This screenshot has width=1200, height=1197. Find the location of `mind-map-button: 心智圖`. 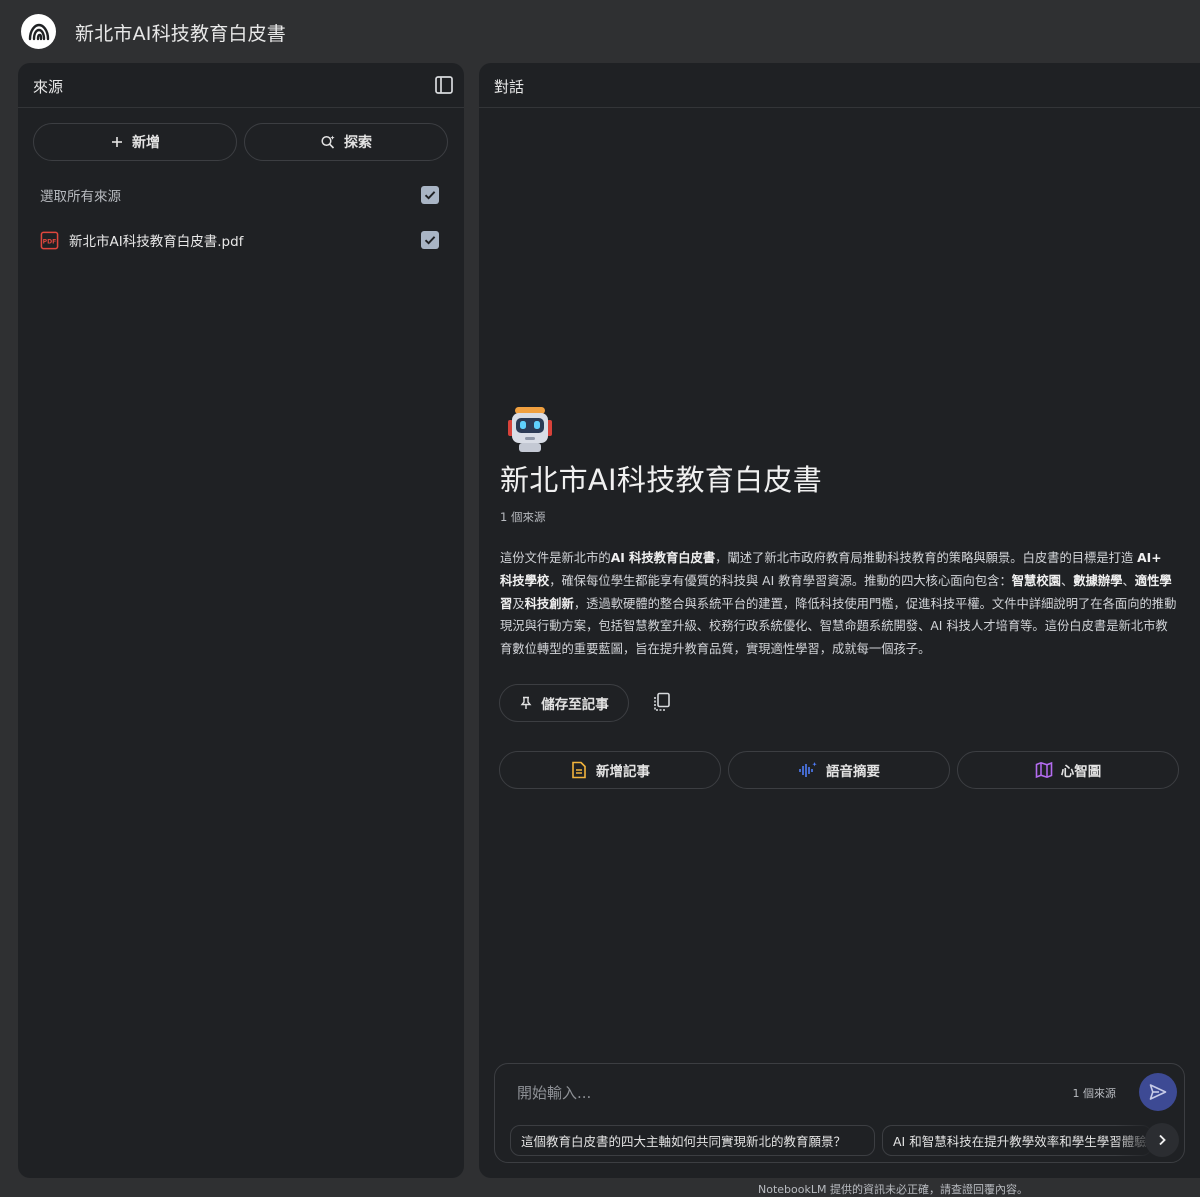

mind-map-button: 心智圖 is located at coordinates (1068, 770).